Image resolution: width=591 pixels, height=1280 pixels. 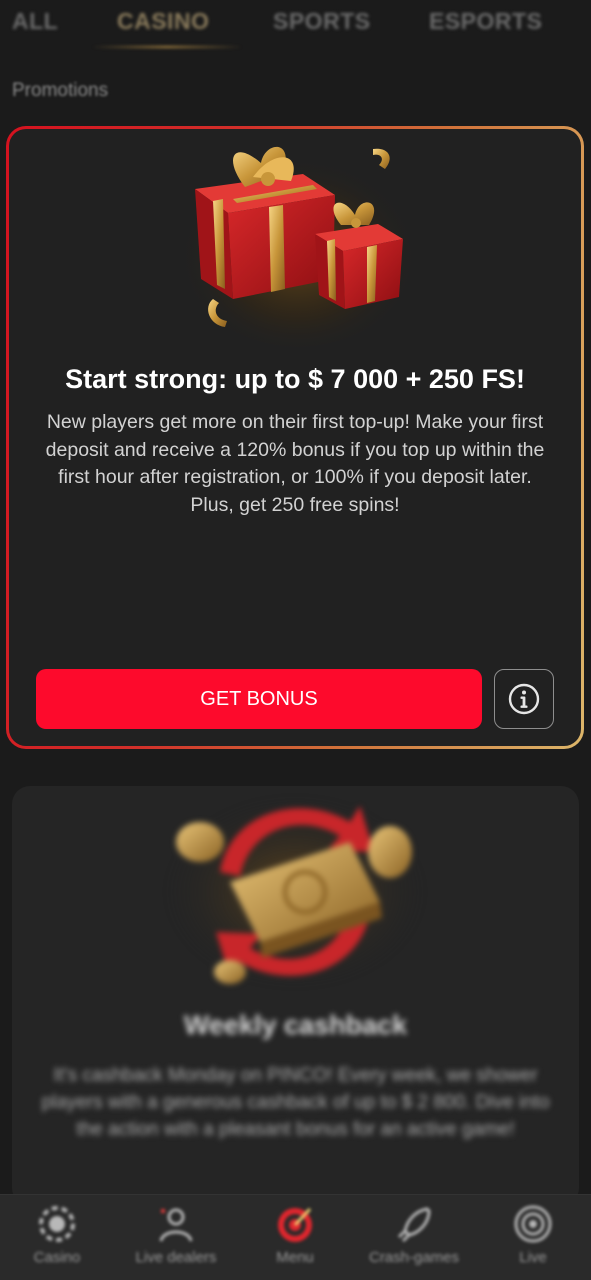 What do you see at coordinates (298, 240) in the screenshot?
I see `gift-boxes-icon` at bounding box center [298, 240].